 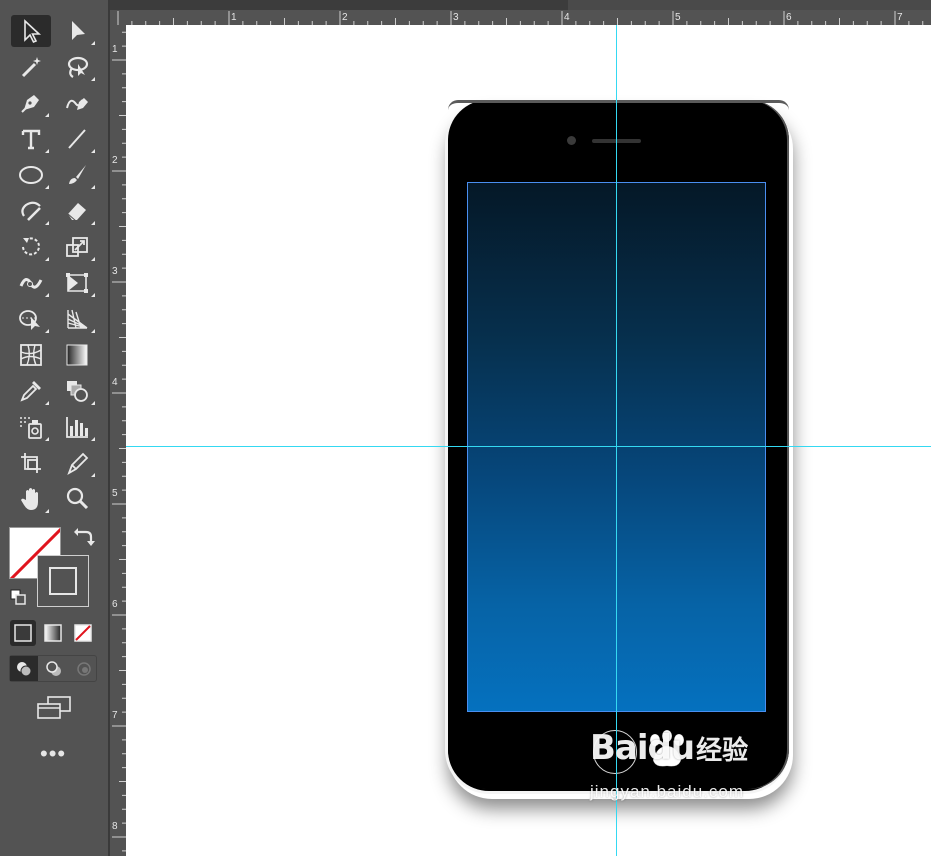 I want to click on column-graph-icon, so click(x=77, y=427).